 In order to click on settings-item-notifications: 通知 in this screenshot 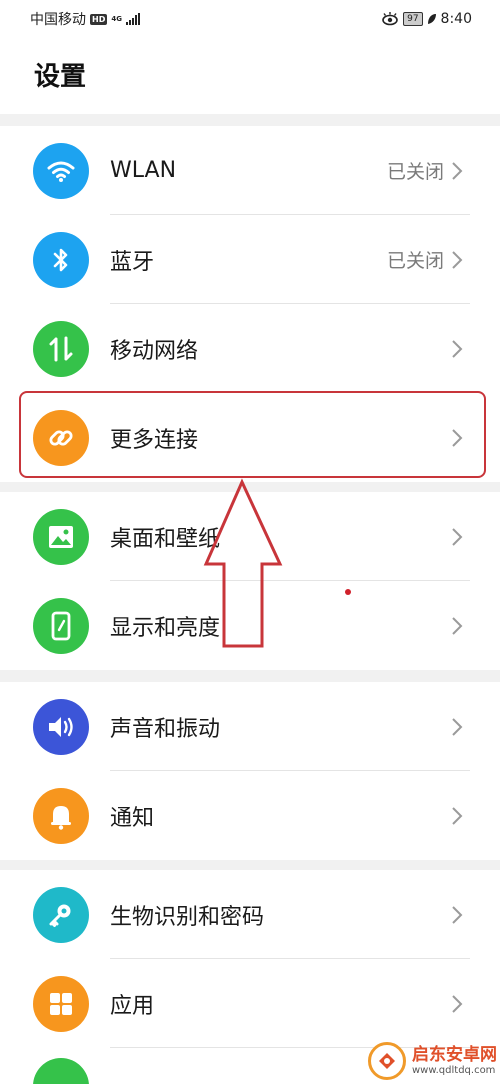, I will do `click(250, 815)`.